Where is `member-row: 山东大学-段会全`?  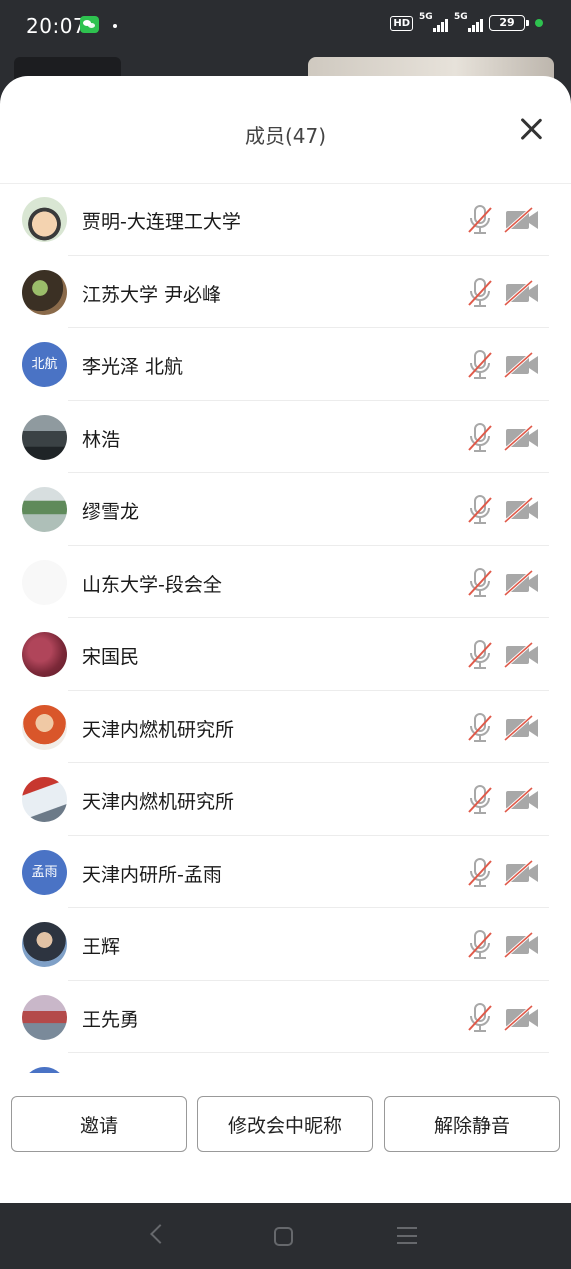
member-row: 山东大学-段会全 is located at coordinates (285, 582).